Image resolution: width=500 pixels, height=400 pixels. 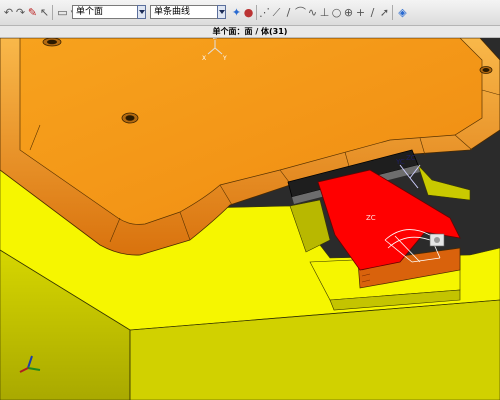 I want to click on datum-plane-handle-knob, so click(x=437, y=240).